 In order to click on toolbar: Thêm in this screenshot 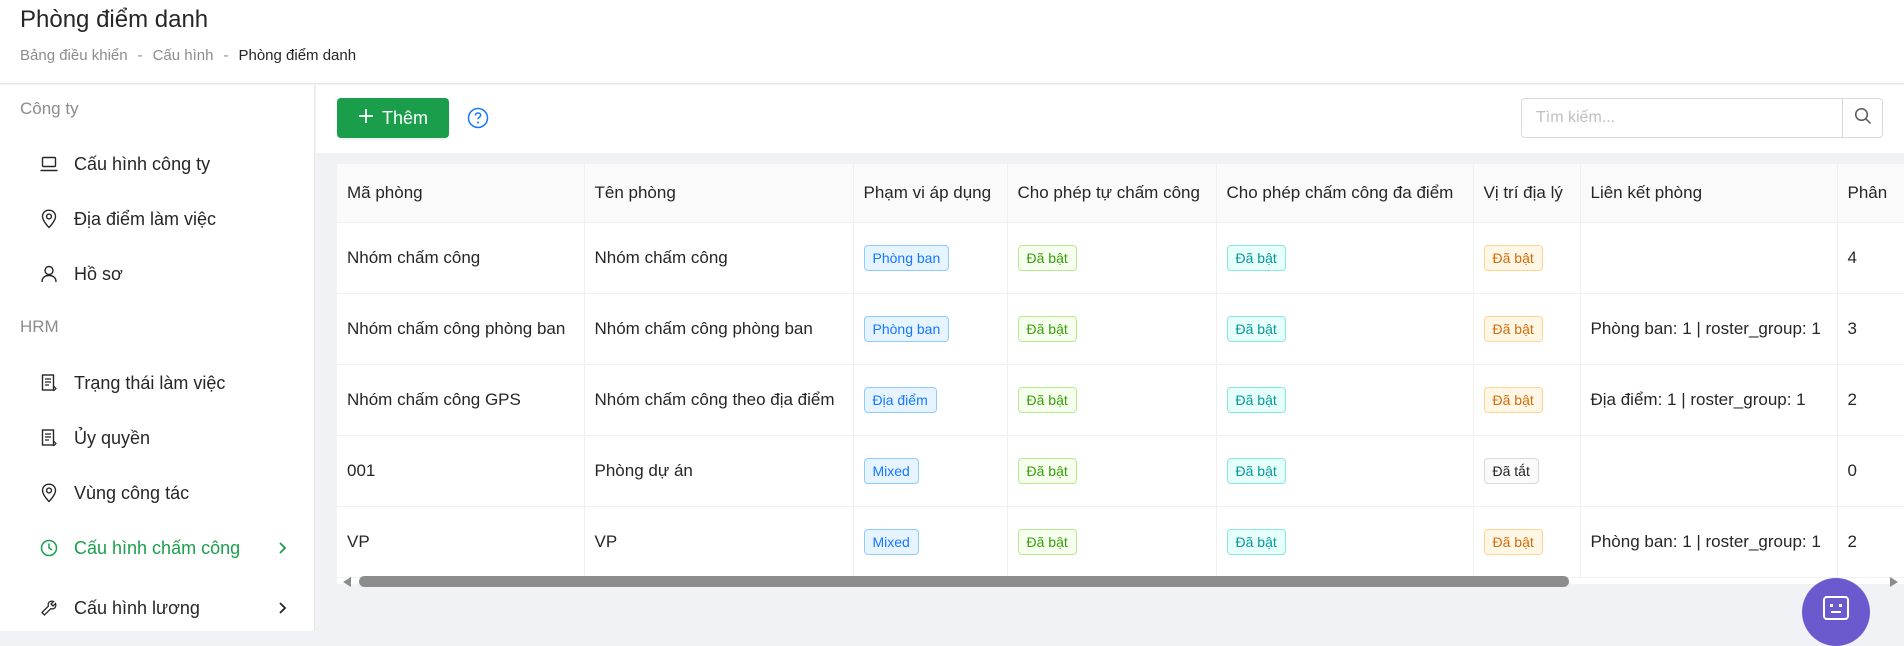, I will do `click(1110, 119)`.